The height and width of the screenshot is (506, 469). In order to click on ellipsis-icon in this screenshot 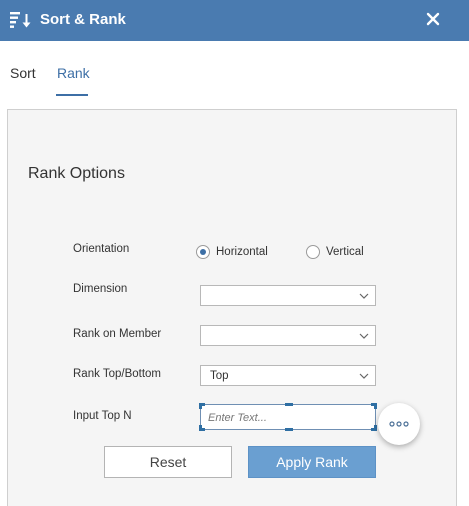, I will do `click(399, 424)`.